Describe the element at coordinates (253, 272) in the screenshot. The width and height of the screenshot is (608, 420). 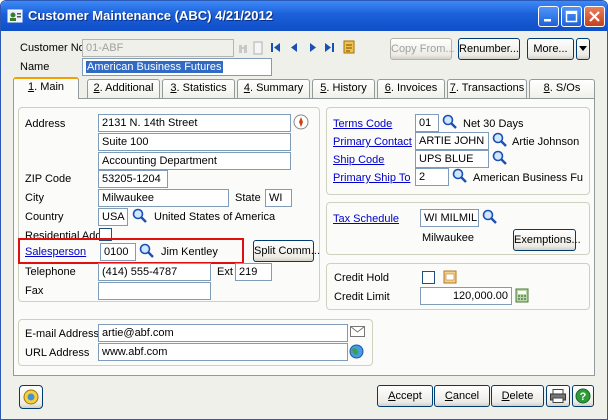
I see `ext-field: 219` at that location.